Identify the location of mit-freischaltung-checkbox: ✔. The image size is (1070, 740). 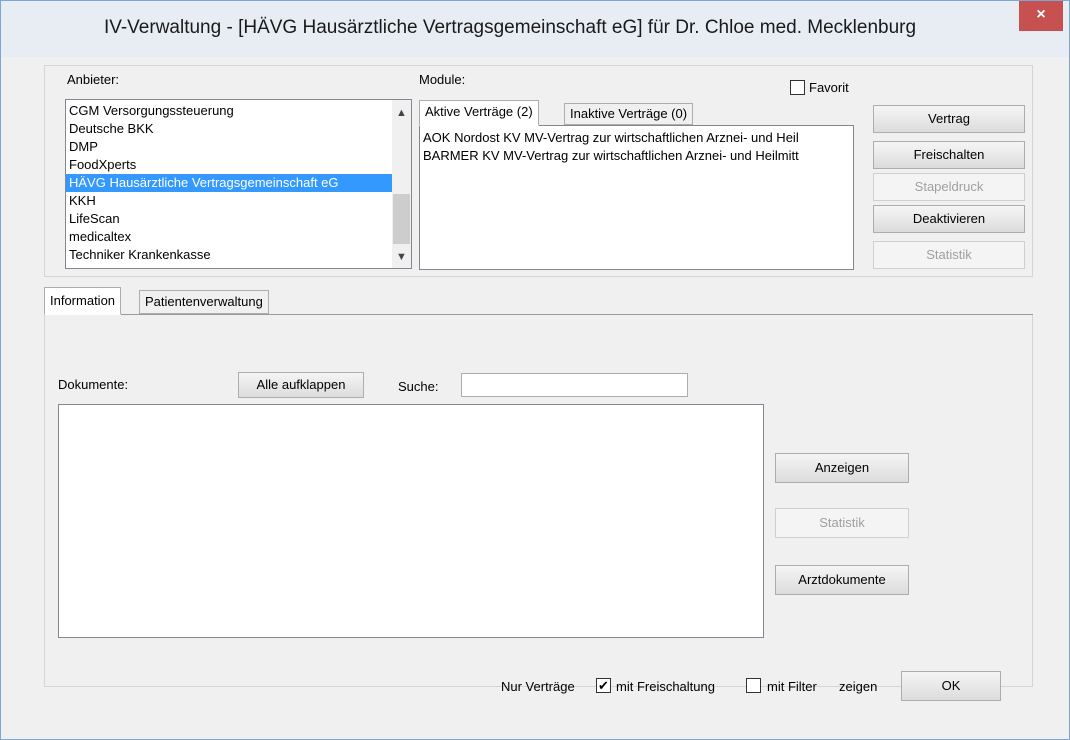
(603, 685).